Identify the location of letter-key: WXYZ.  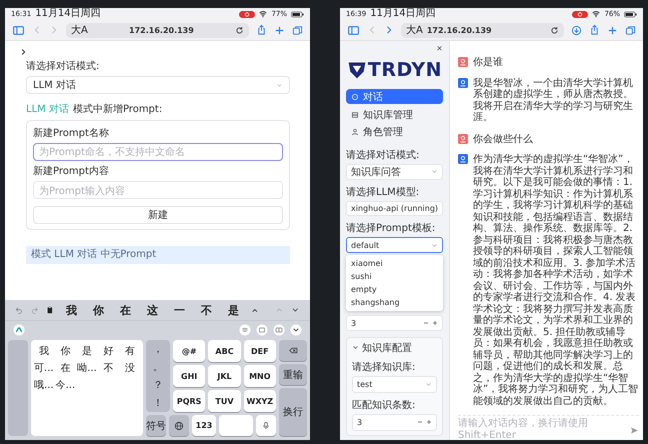
(260, 401).